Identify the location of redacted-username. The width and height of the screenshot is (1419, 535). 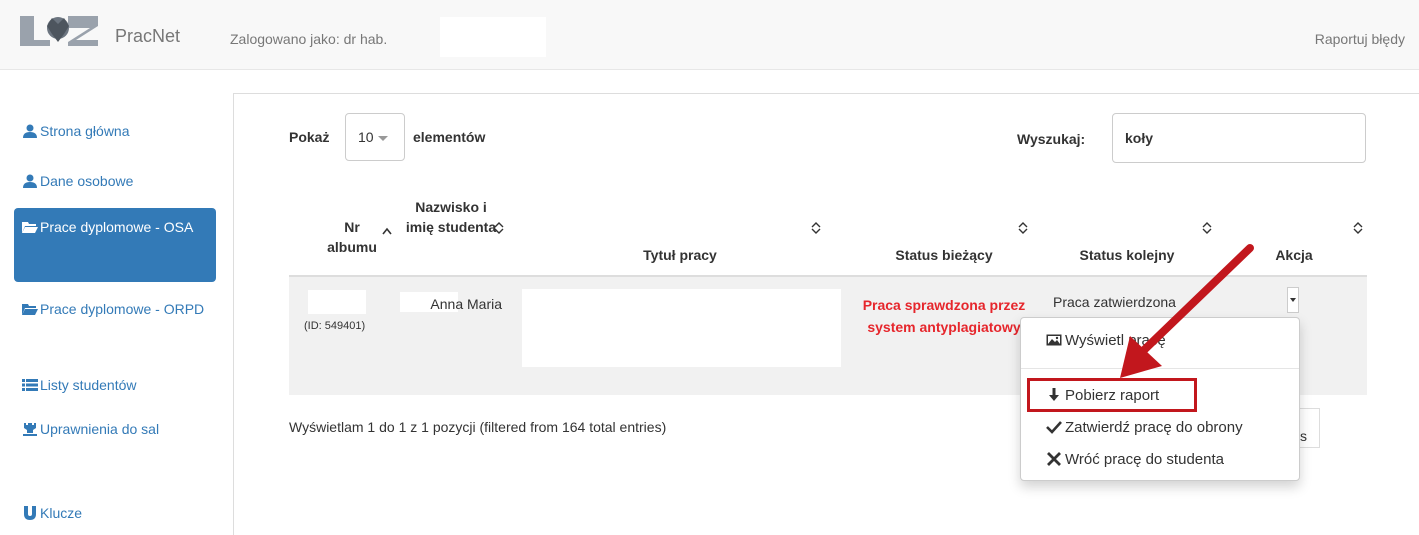
(493, 37).